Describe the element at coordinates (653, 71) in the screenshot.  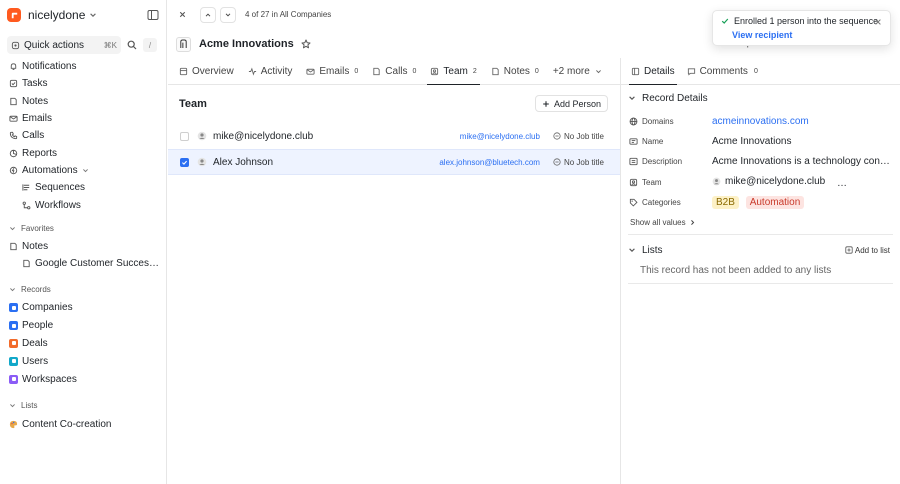
I see `tab-details: Details` at that location.